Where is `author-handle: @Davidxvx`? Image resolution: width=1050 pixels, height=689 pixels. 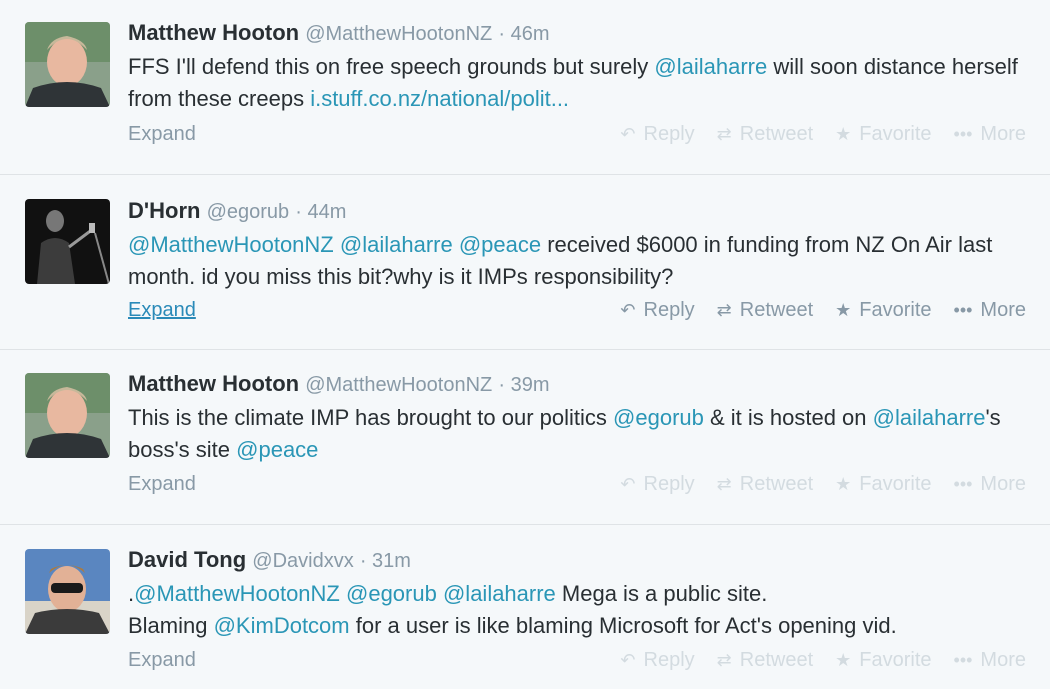 author-handle: @Davidxvx is located at coordinates (302, 561).